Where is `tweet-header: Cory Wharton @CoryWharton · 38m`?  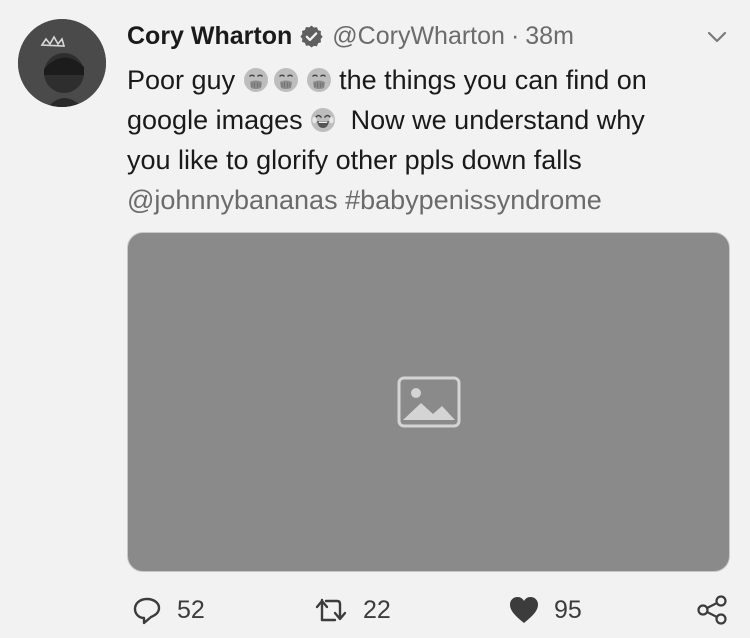 tweet-header: Cory Wharton @CoryWharton · 38m is located at coordinates (422, 36).